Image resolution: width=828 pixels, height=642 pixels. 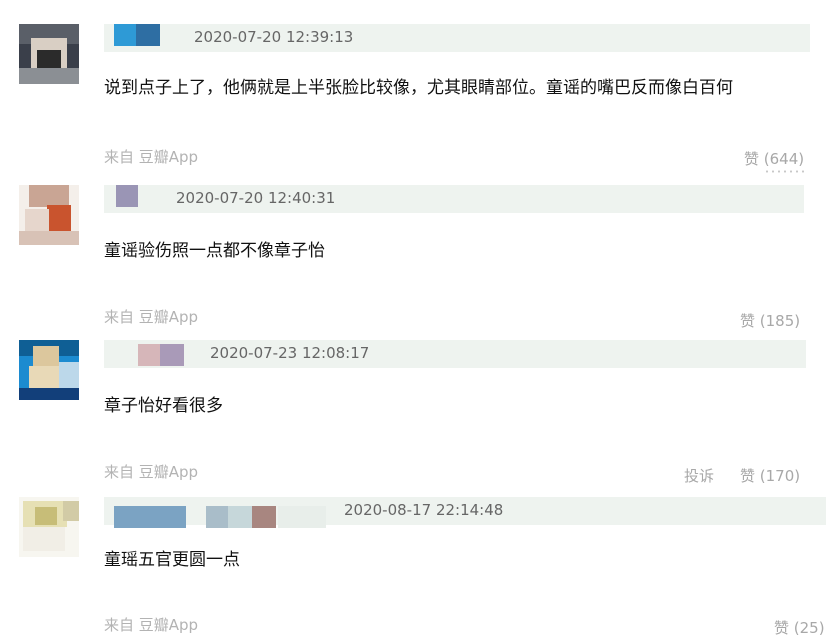 What do you see at coordinates (770, 320) in the screenshot?
I see `like-button: 赞 (185)` at bounding box center [770, 320].